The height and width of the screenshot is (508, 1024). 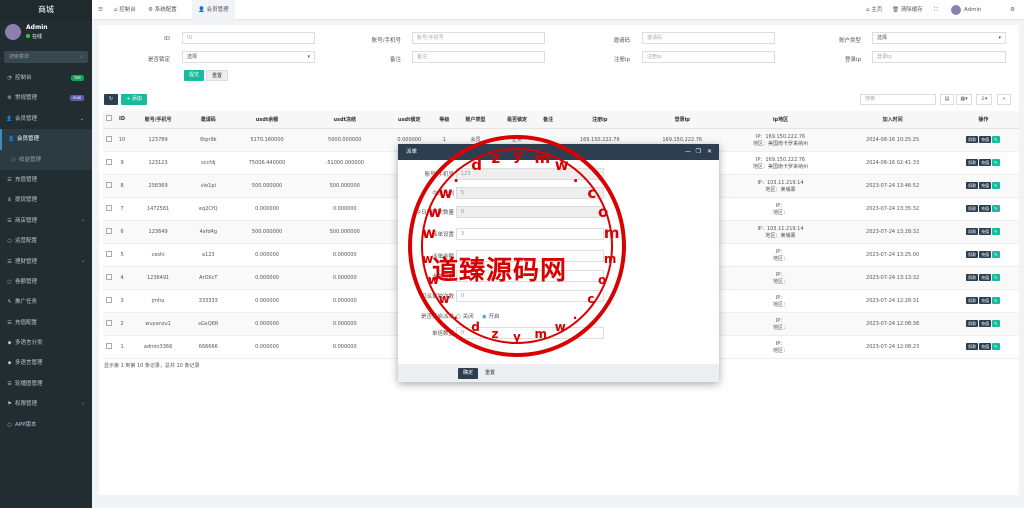 I want to click on select-all-checkbox, so click(x=109, y=118).